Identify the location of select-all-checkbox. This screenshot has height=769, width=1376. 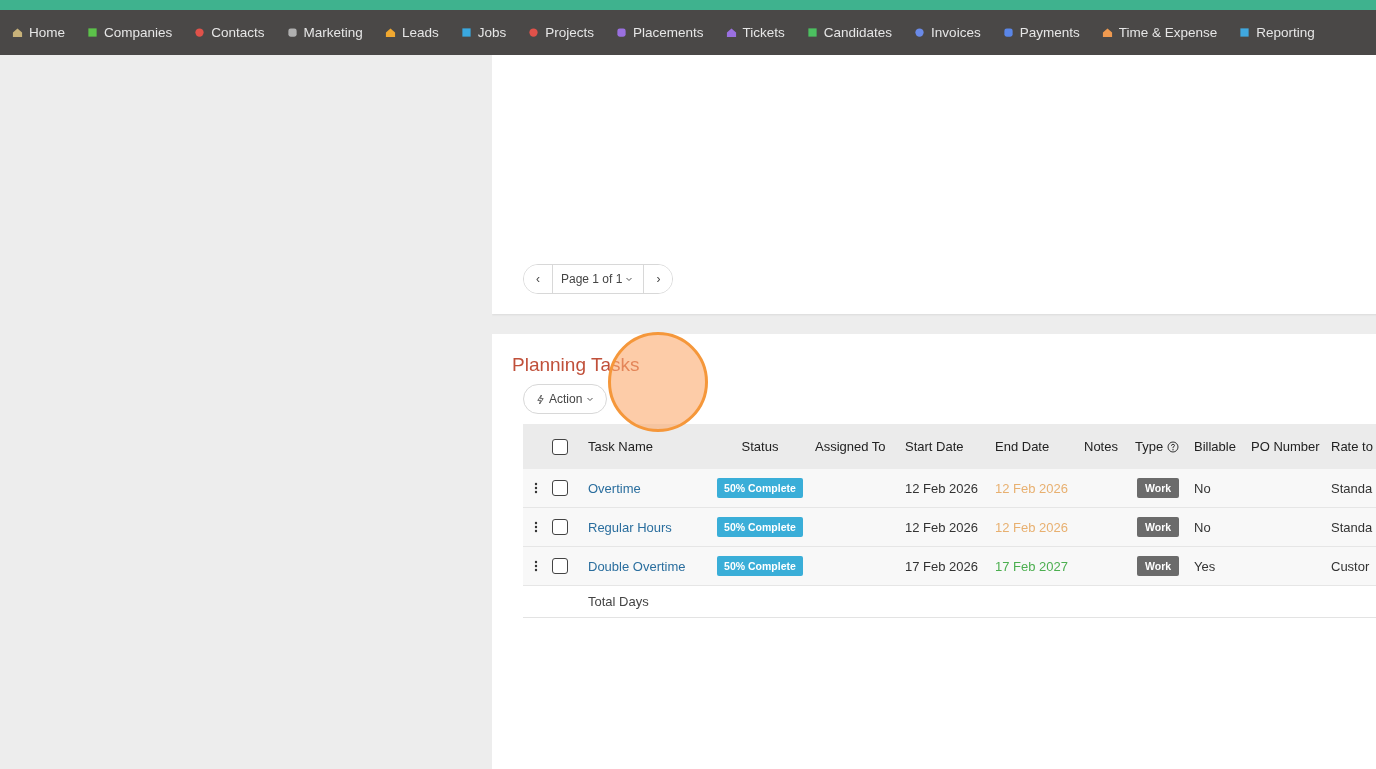
(560, 446).